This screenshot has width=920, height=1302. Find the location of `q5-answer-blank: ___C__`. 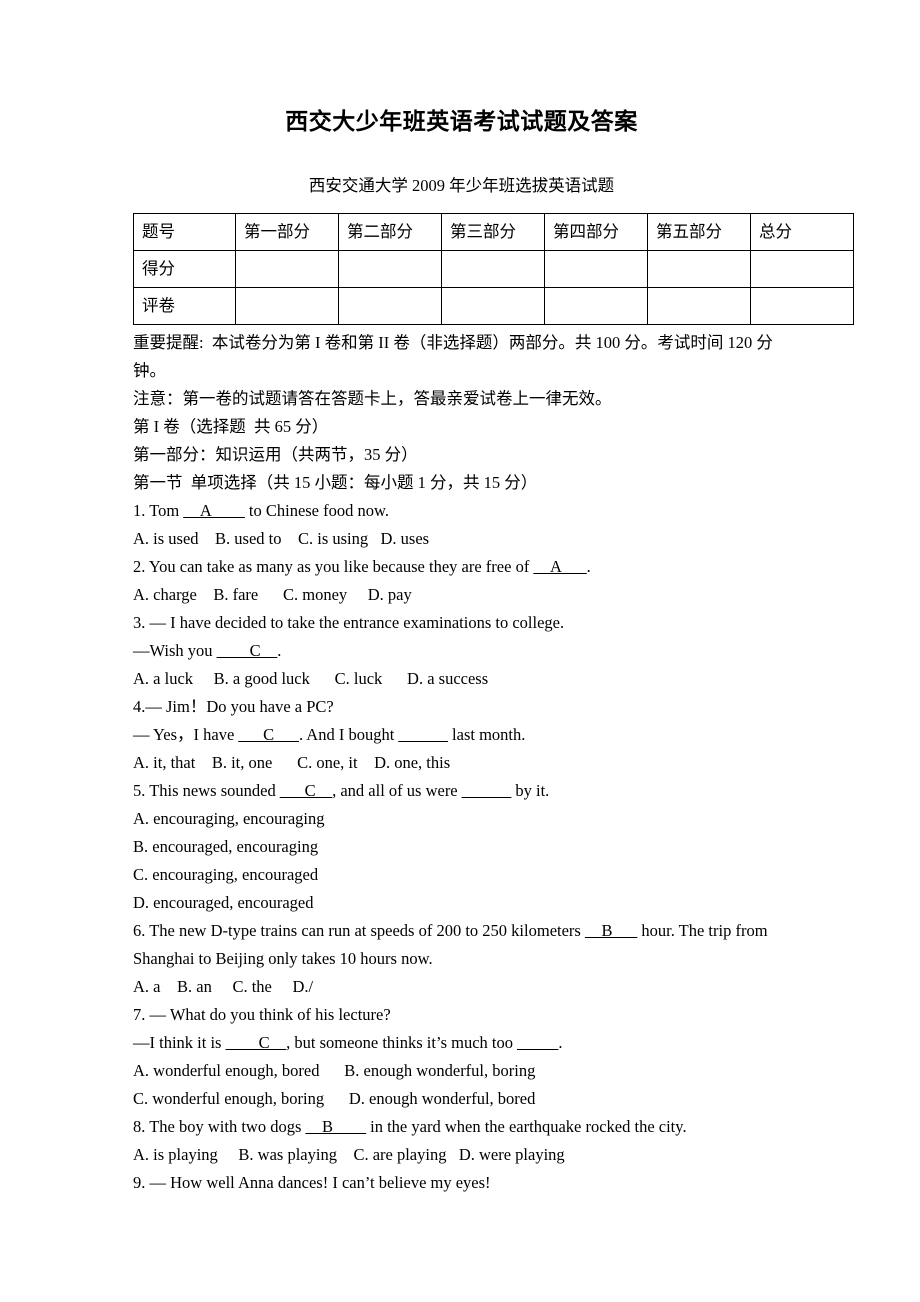

q5-answer-blank: ___C__ is located at coordinates (306, 790).